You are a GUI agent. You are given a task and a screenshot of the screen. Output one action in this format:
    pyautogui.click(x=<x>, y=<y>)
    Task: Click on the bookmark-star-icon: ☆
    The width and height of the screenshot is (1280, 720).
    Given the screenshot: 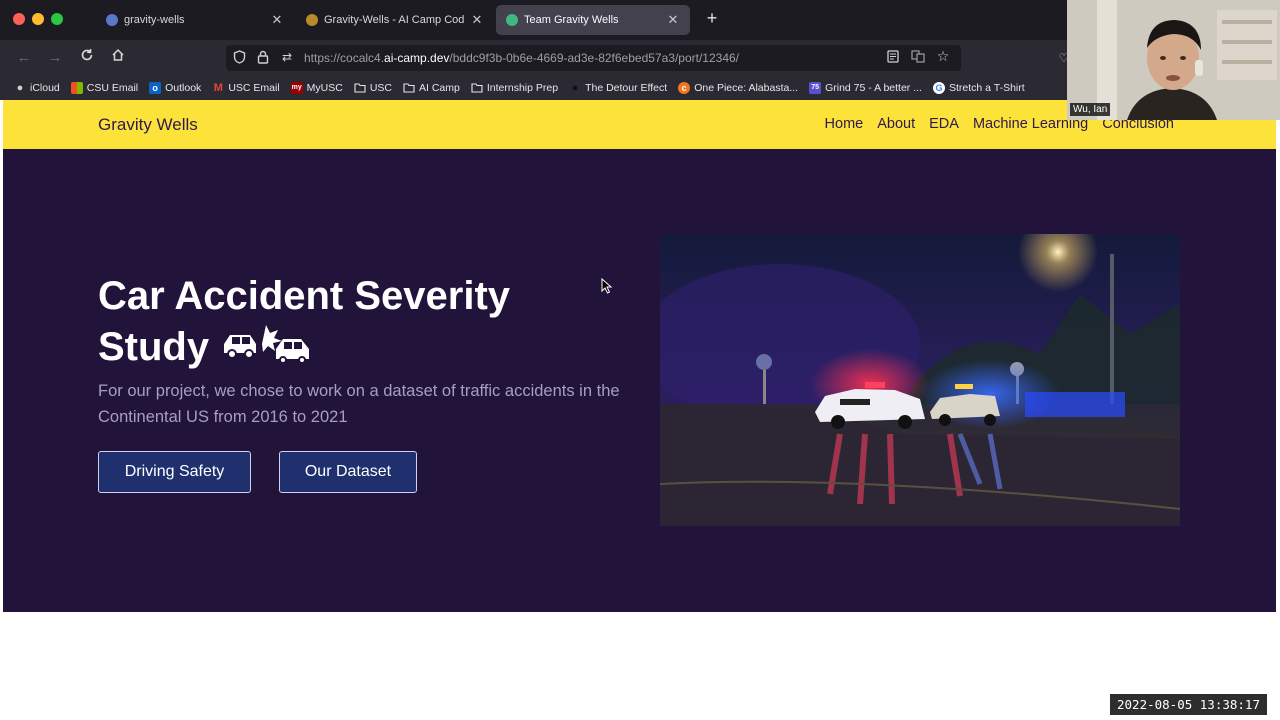 What is the action you would take?
    pyautogui.click(x=943, y=56)
    